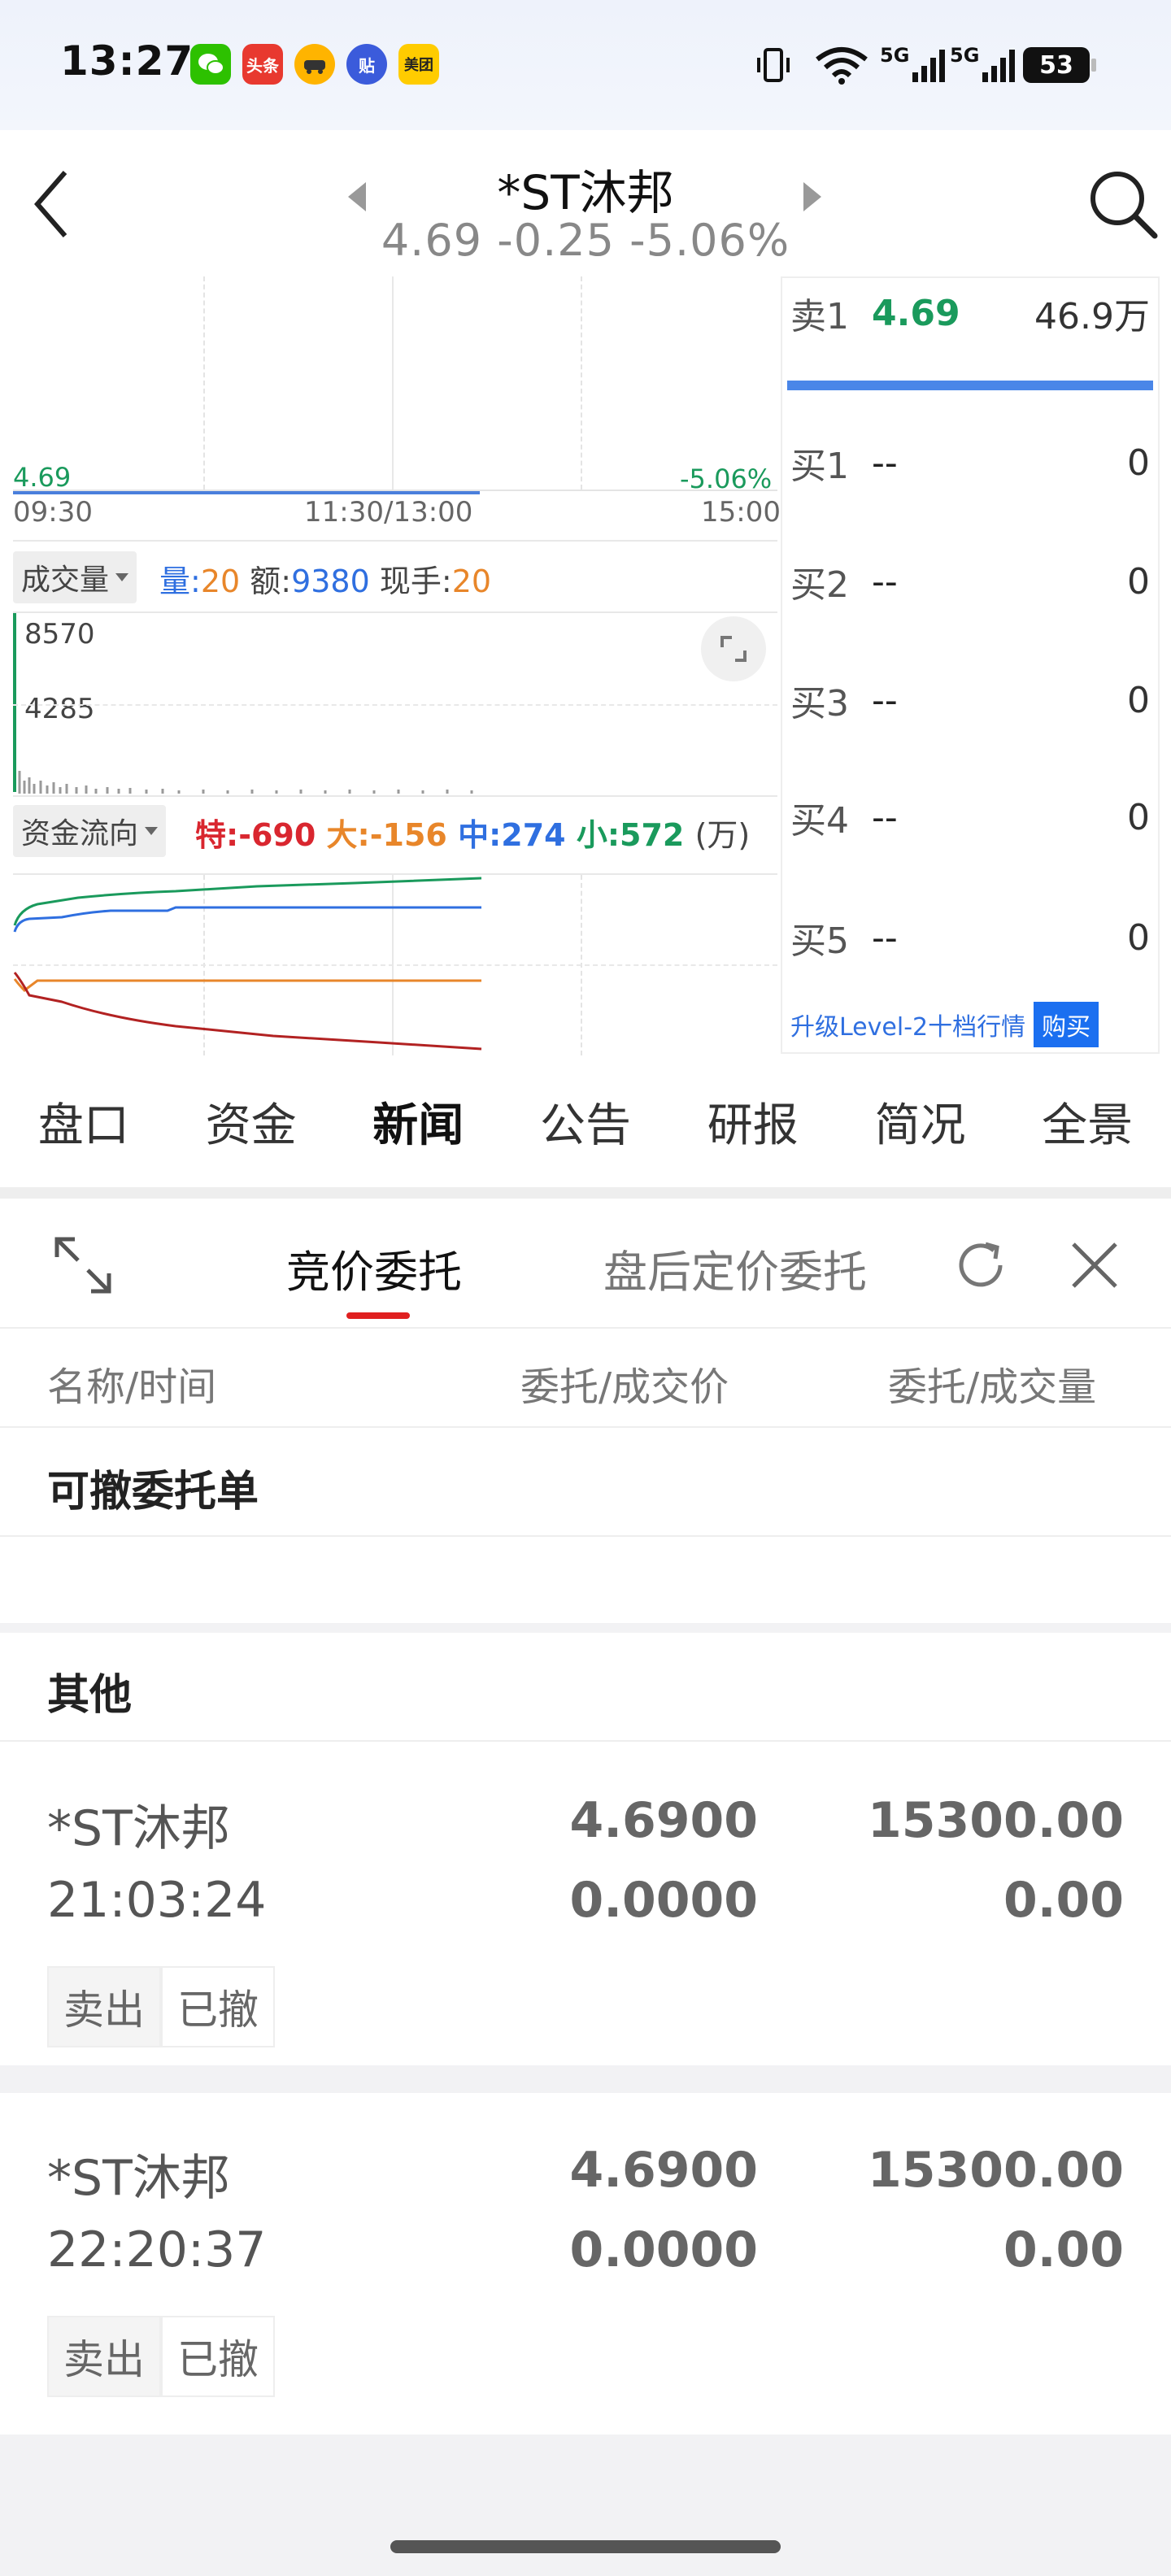 Image resolution: width=1171 pixels, height=2576 pixels. Describe the element at coordinates (841, 65) in the screenshot. I see `wifi-icon` at that location.